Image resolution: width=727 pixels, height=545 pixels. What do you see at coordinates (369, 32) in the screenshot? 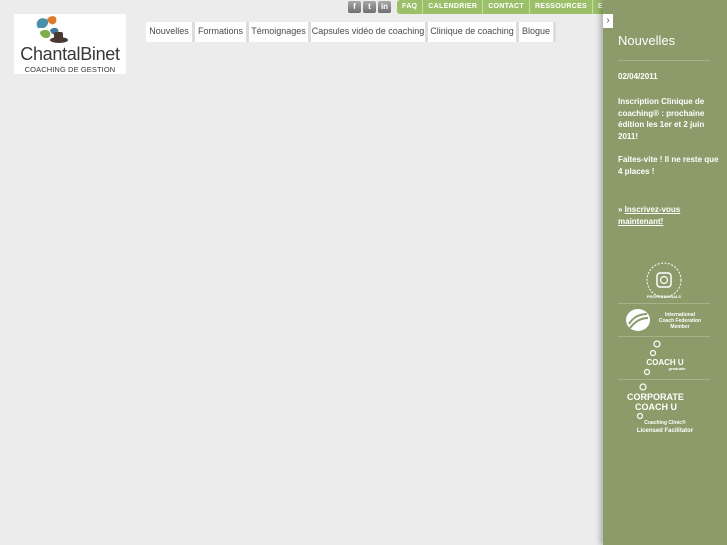
I see `nav-item-capsules-video: Capsules vidéo de coaching` at bounding box center [369, 32].